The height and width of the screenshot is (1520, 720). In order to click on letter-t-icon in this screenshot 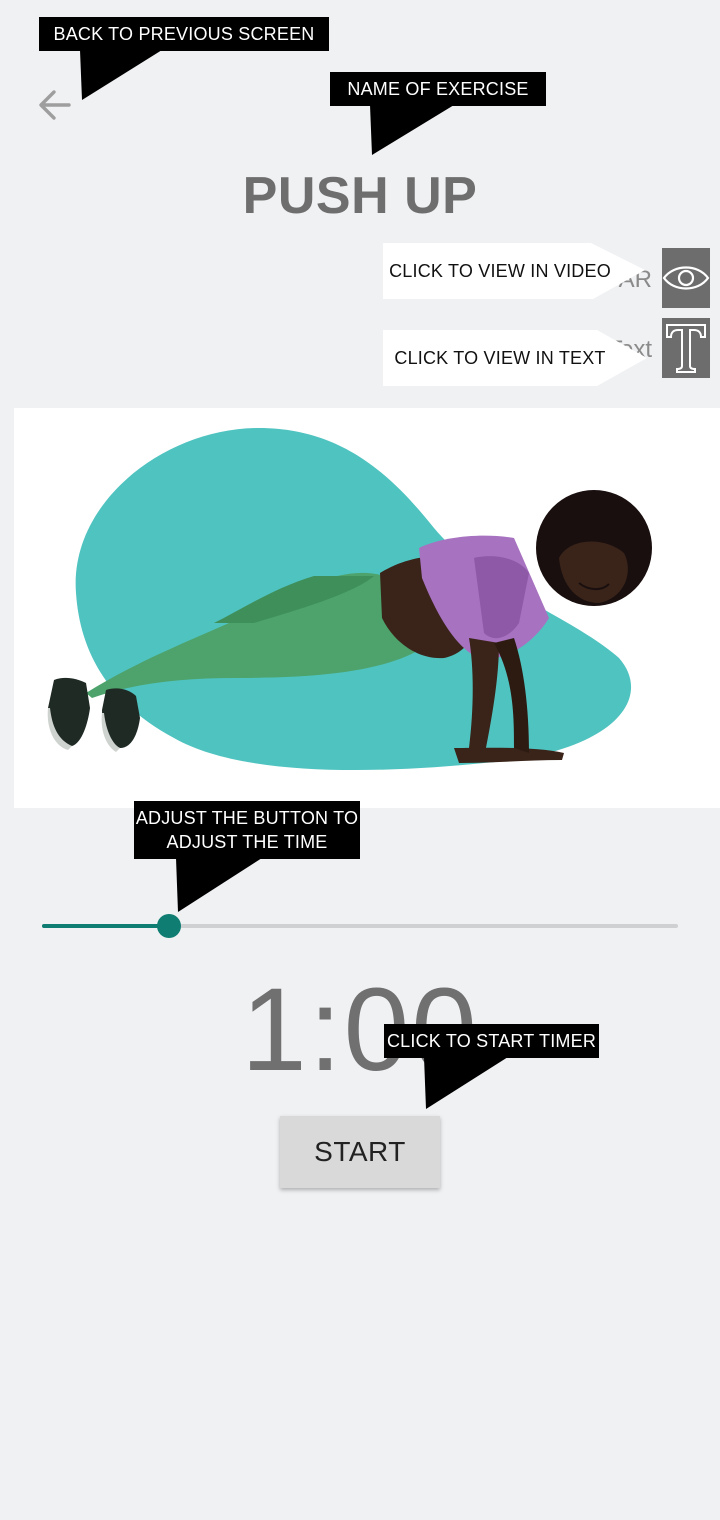, I will do `click(686, 348)`.